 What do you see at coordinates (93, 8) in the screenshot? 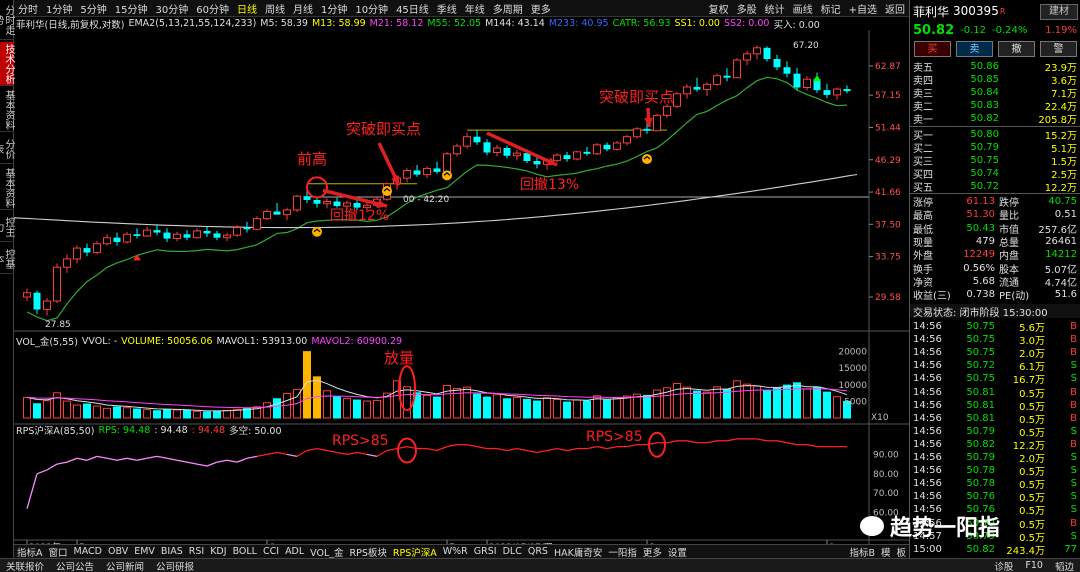
I see `period-tab-2: 5分钟` at bounding box center [93, 8].